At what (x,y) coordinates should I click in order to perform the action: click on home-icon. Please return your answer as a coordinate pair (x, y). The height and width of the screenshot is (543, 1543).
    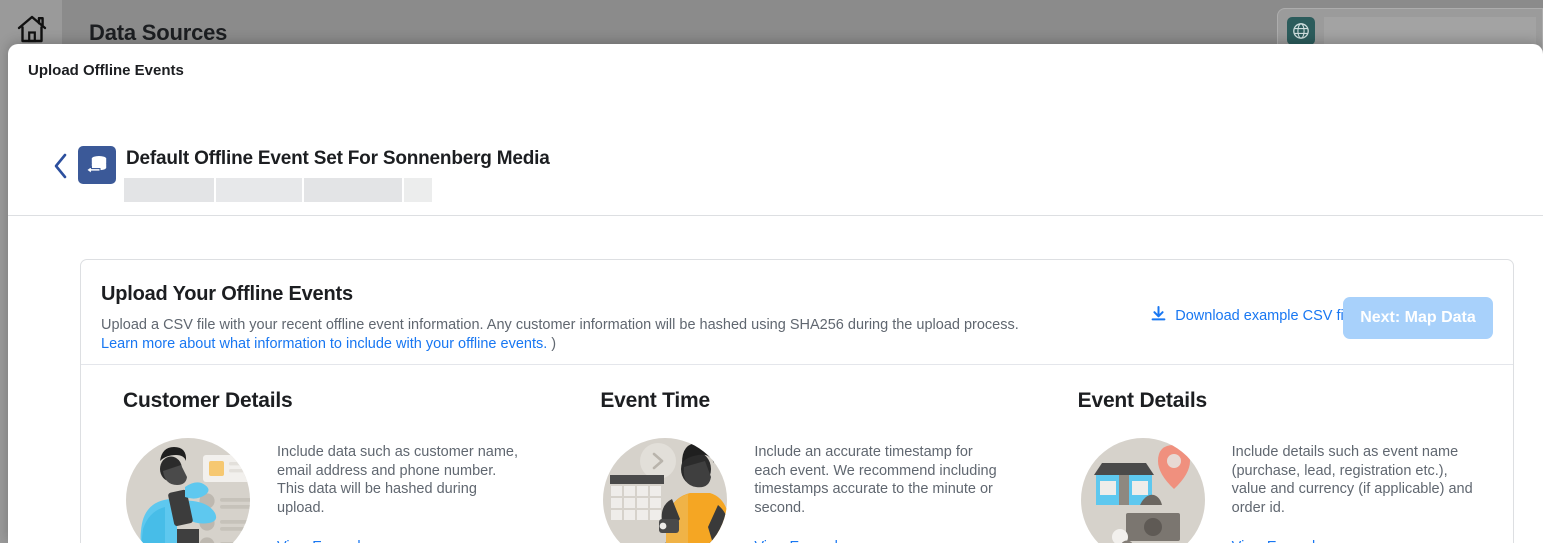
    Looking at the image, I should click on (32, 29).